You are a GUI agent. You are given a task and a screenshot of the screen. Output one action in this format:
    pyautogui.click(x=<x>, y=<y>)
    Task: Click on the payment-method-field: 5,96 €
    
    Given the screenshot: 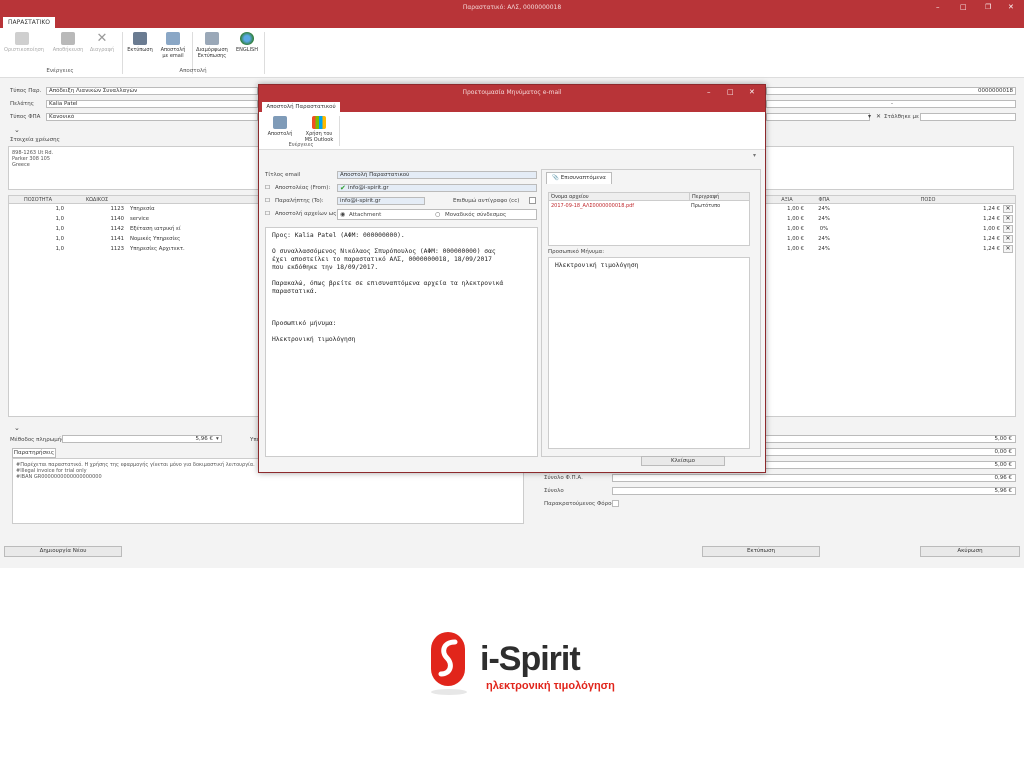 What is the action you would take?
    pyautogui.click(x=142, y=439)
    